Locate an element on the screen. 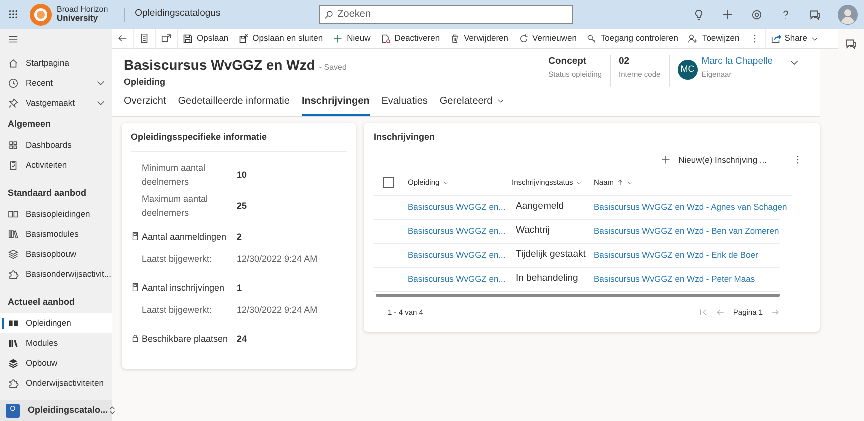  field-label: Minimum aantal deelnemers is located at coordinates (174, 175).